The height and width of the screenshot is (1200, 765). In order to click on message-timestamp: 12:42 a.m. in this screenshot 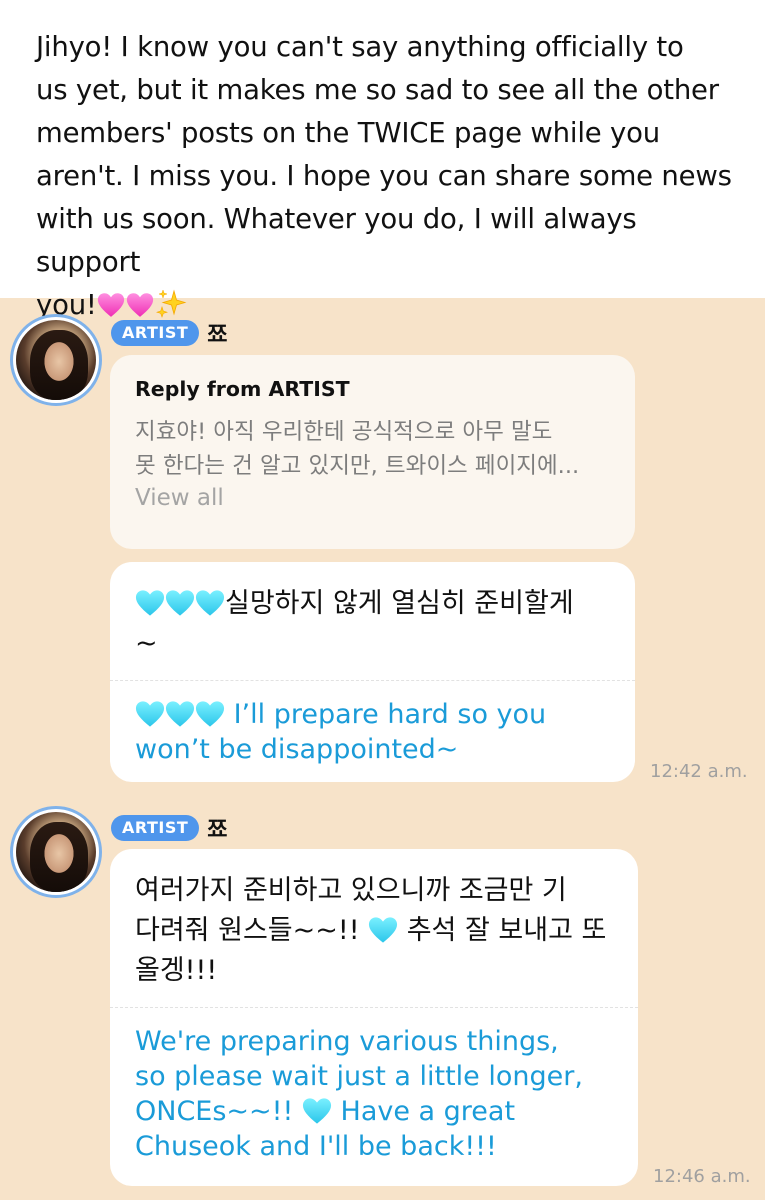, I will do `click(699, 771)`.